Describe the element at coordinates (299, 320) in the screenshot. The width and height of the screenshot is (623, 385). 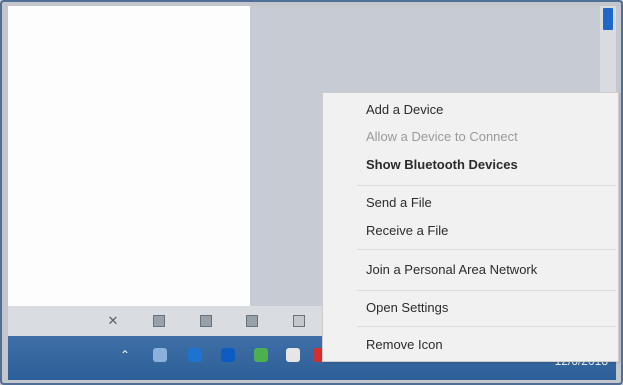
I see `device-icon` at that location.